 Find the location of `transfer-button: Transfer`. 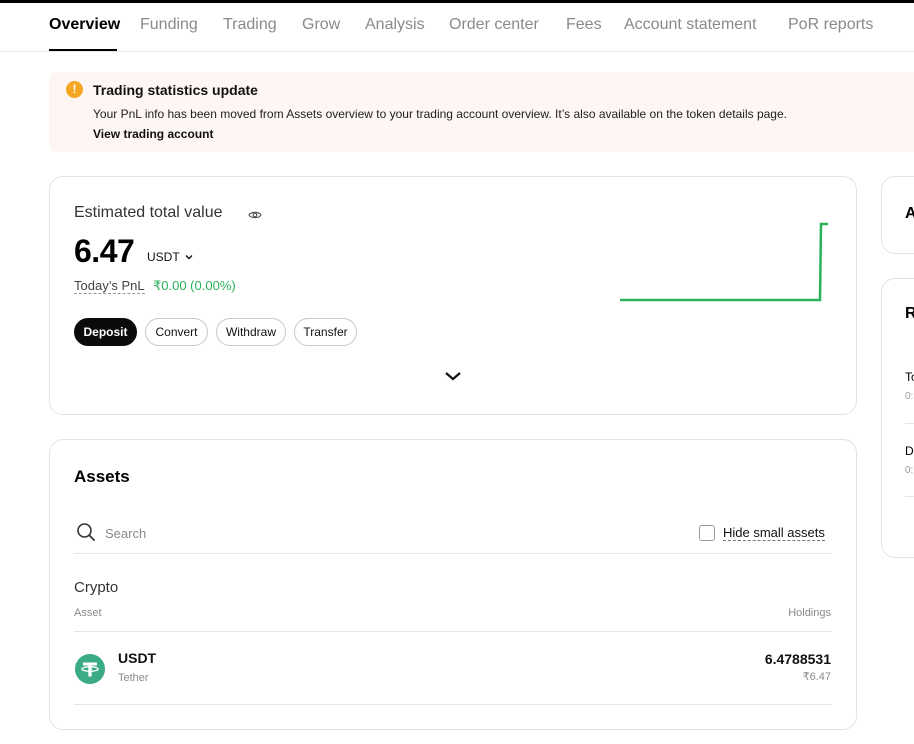

transfer-button: Transfer is located at coordinates (325, 332).